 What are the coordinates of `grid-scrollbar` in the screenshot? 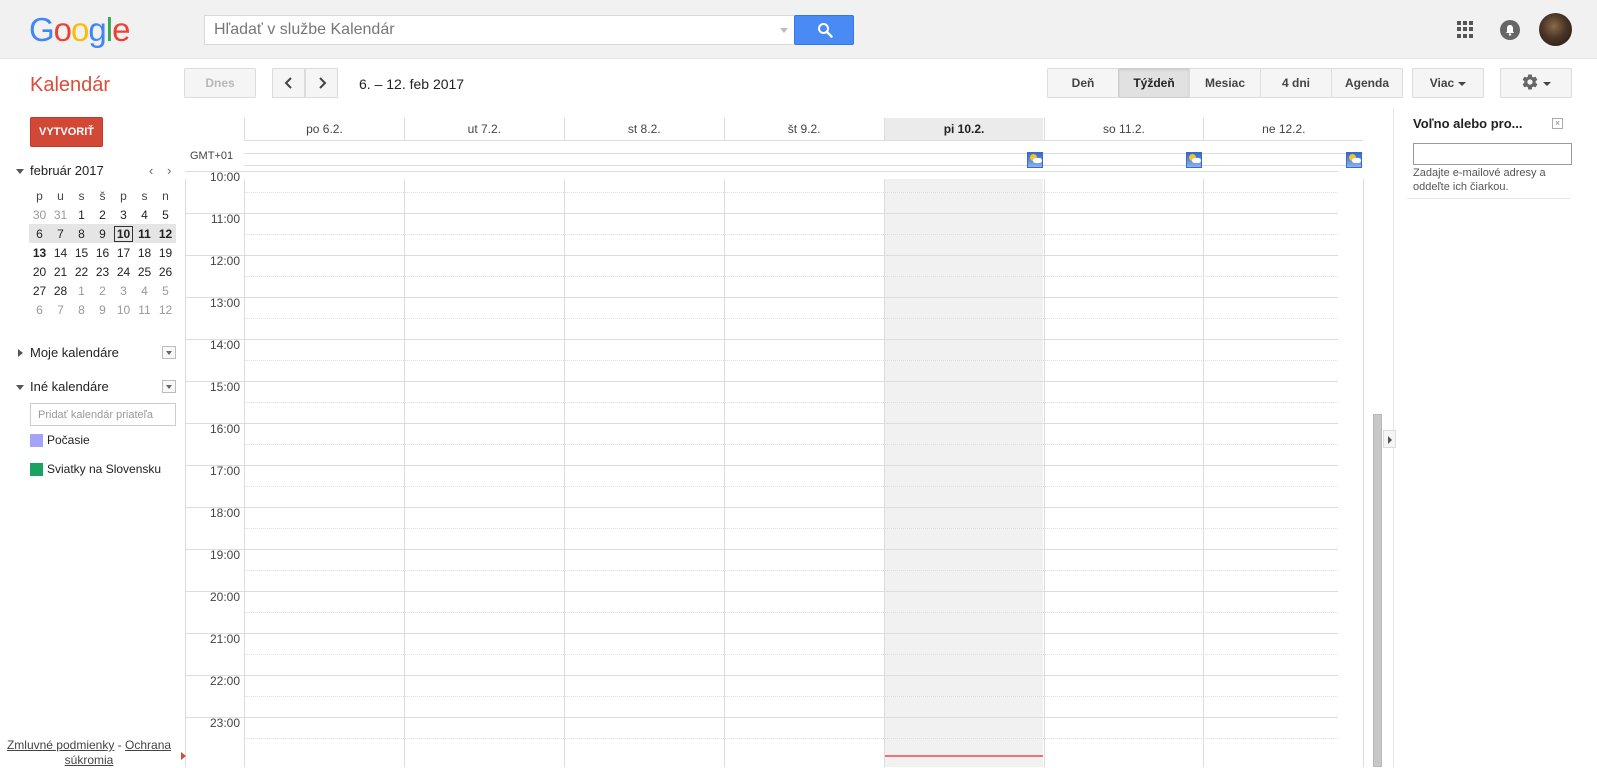 It's located at (1377, 590).